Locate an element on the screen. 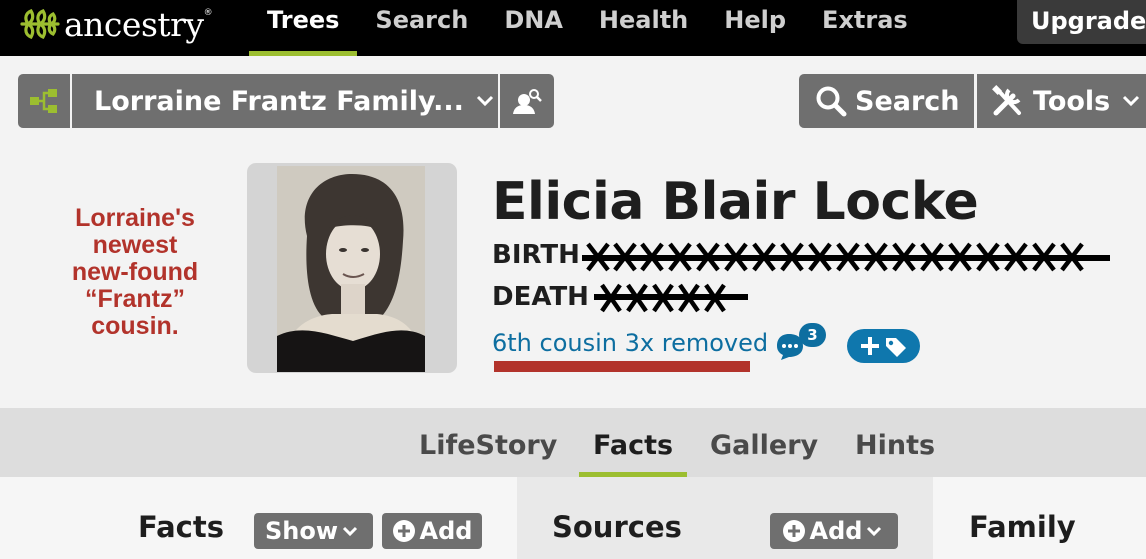 The image size is (1146, 559). sources-add-label: Add is located at coordinates (836, 531).